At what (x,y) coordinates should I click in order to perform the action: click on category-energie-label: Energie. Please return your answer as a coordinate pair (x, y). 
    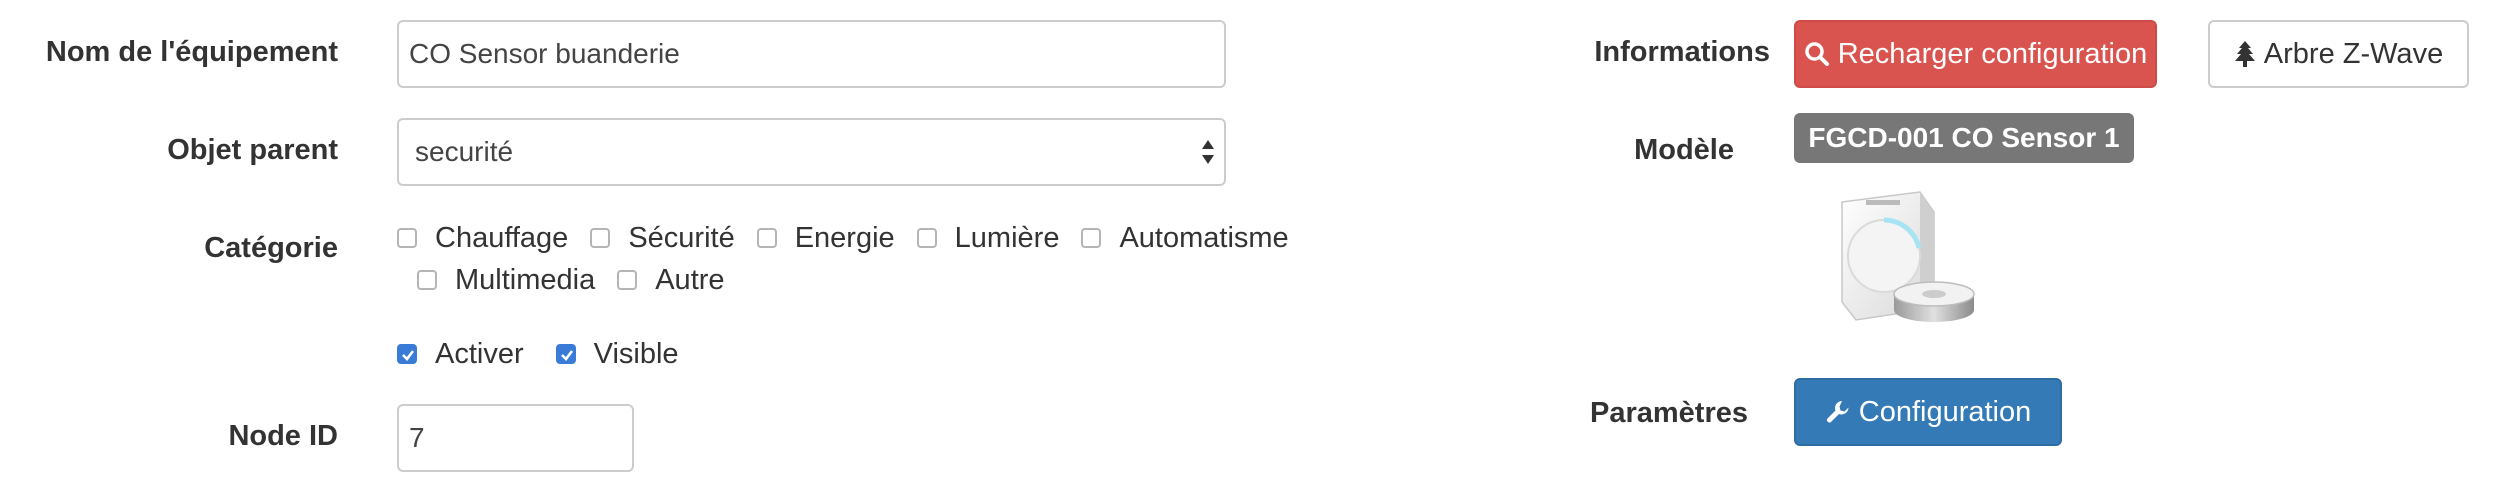
    Looking at the image, I should click on (844, 237).